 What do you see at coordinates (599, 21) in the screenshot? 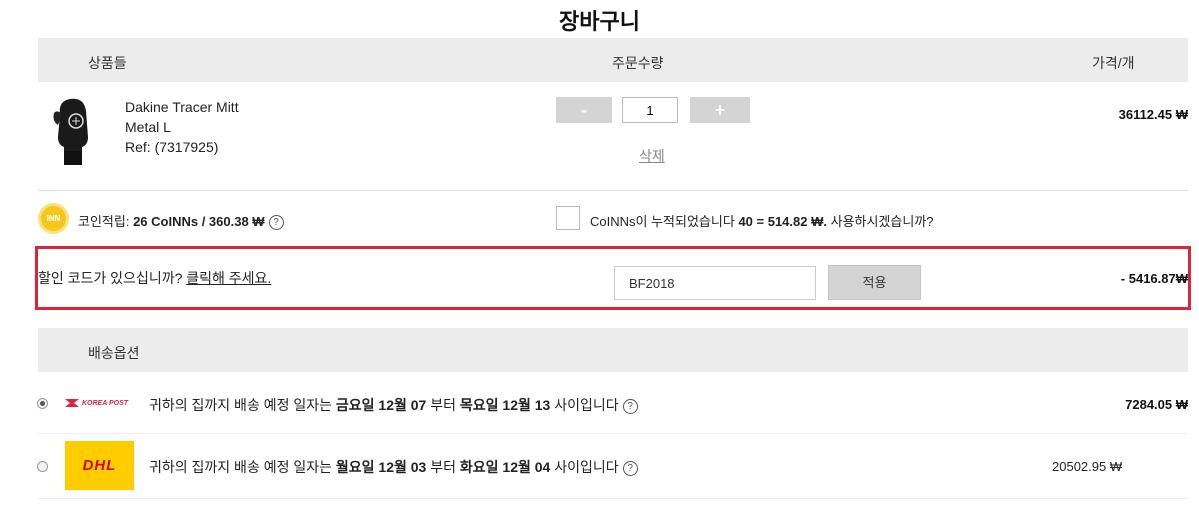
I see `page-title: 장바구니` at bounding box center [599, 21].